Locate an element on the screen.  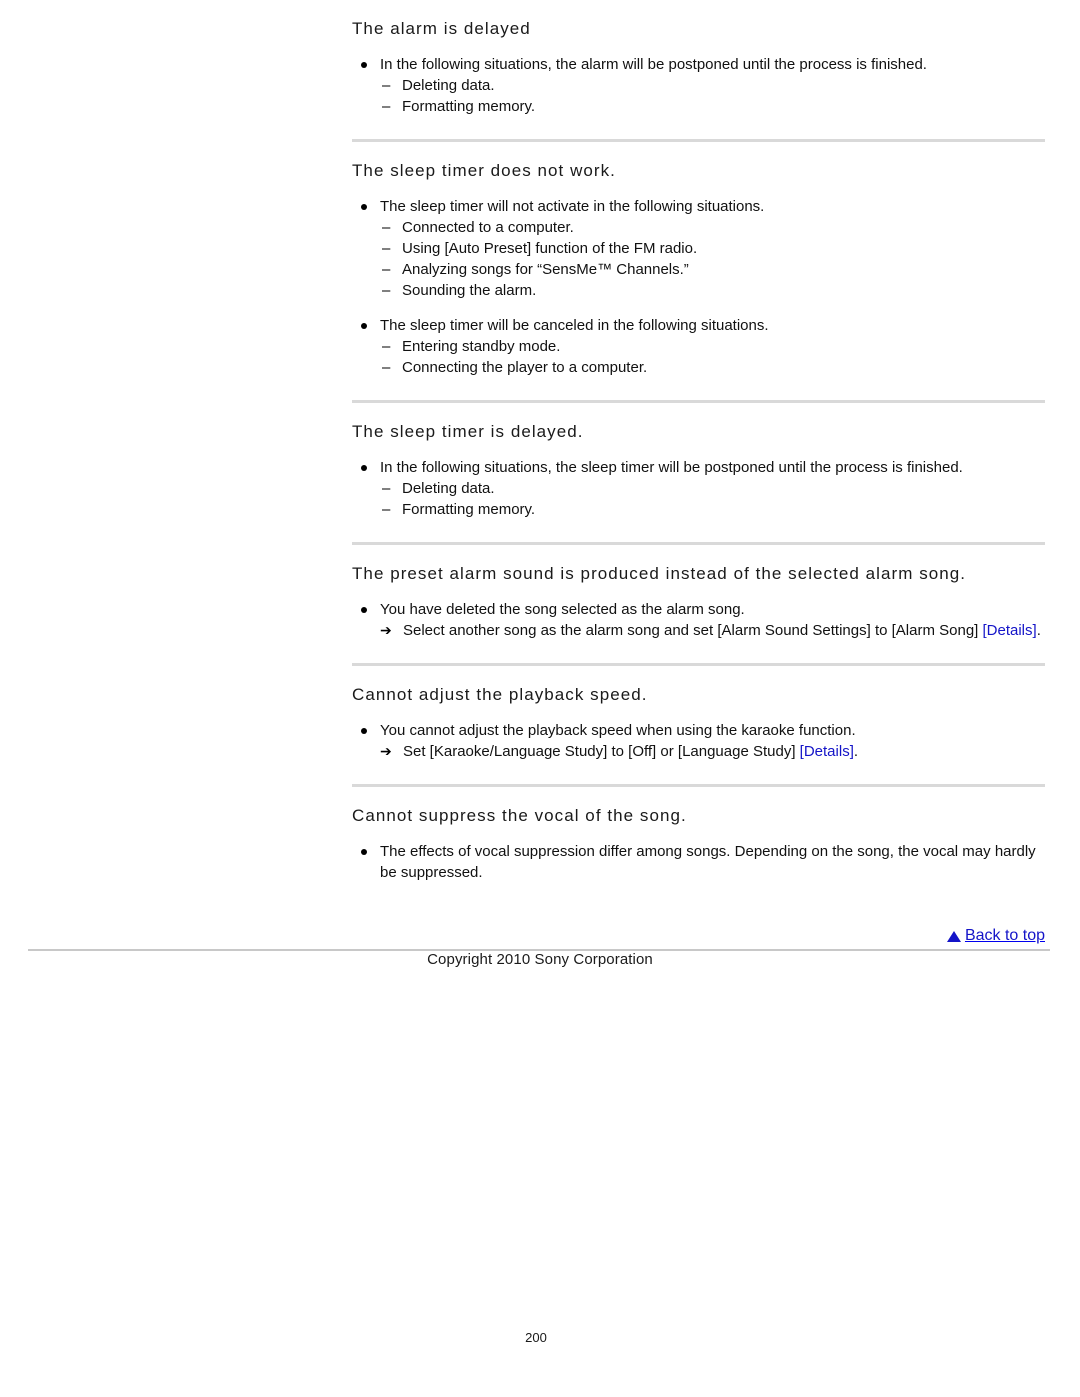
list-item: Connected to a computer. is located at coordinates (712, 227).